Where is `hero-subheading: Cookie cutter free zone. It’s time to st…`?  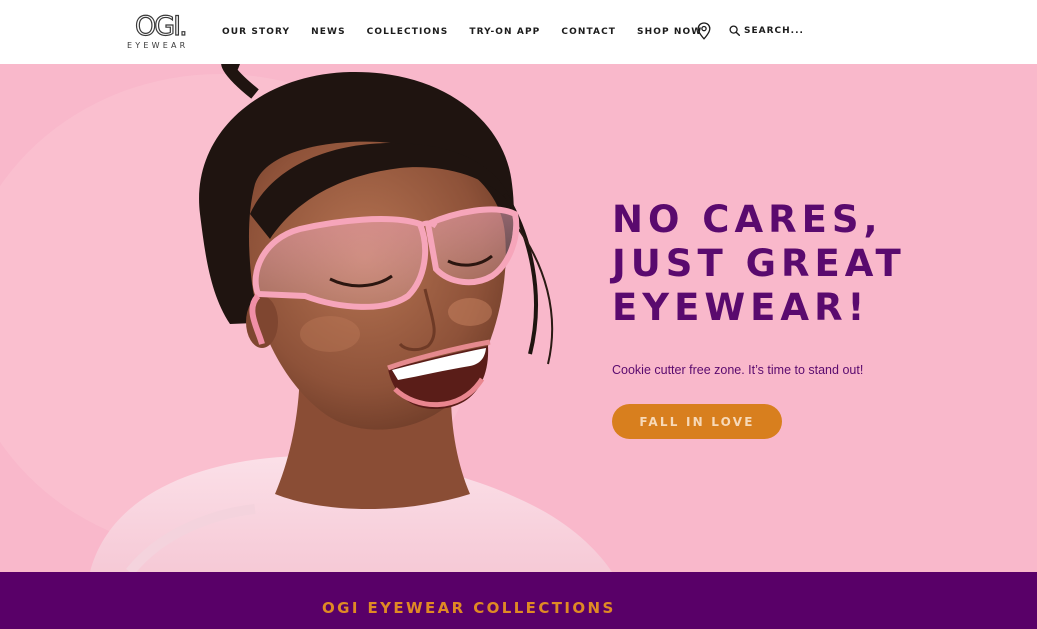
hero-subheading: Cookie cutter free zone. It’s time to st… is located at coordinates (738, 369).